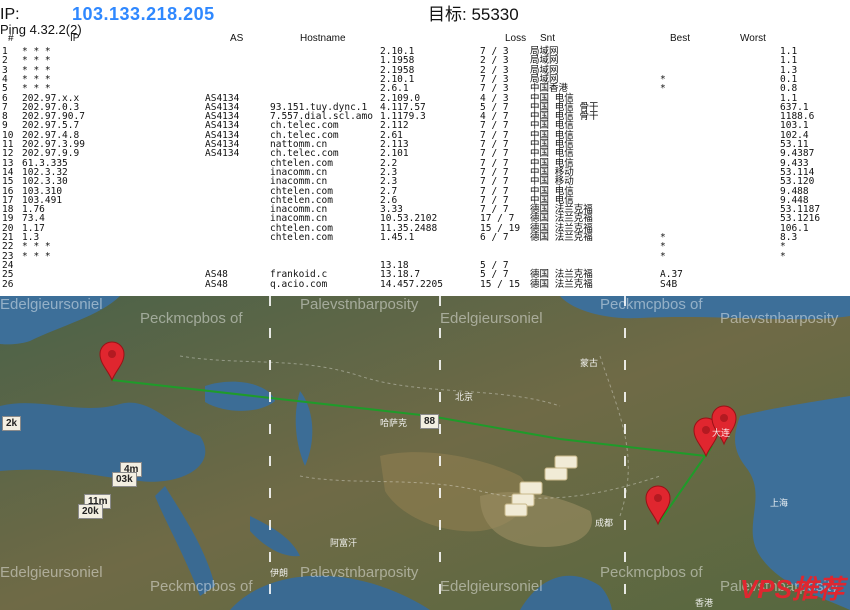  I want to click on hop-asn: AS48, so click(216, 284).